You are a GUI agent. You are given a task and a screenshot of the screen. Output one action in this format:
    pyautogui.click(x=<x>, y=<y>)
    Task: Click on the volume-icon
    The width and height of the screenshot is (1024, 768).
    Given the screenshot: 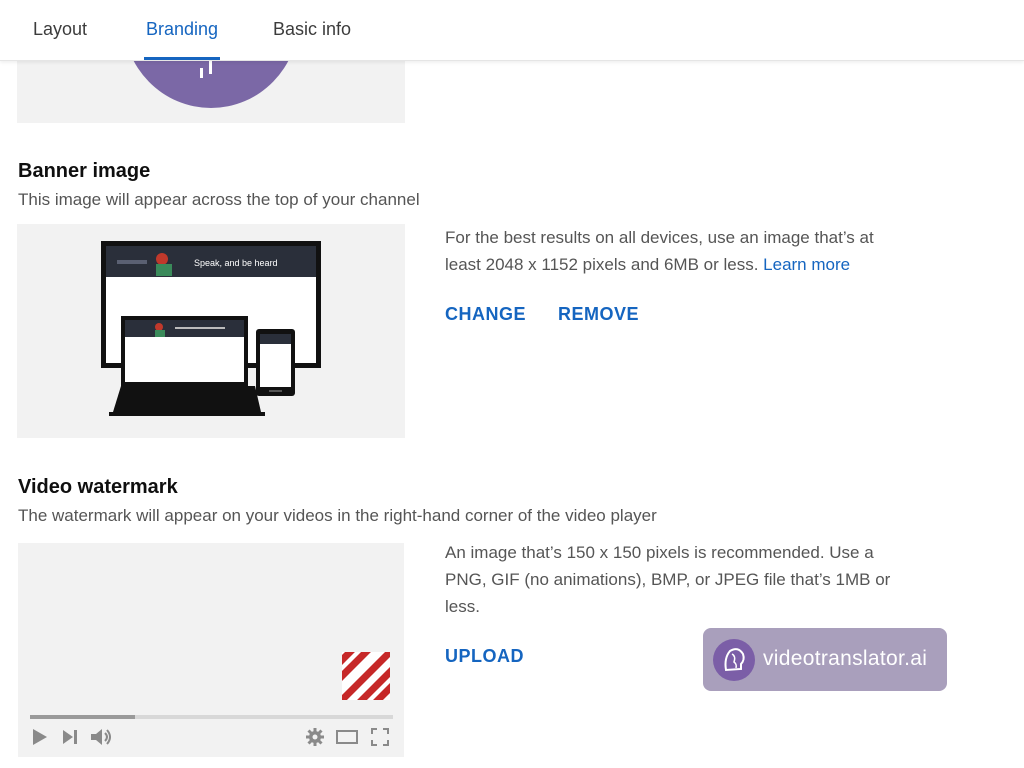 What is the action you would take?
    pyautogui.click(x=102, y=737)
    